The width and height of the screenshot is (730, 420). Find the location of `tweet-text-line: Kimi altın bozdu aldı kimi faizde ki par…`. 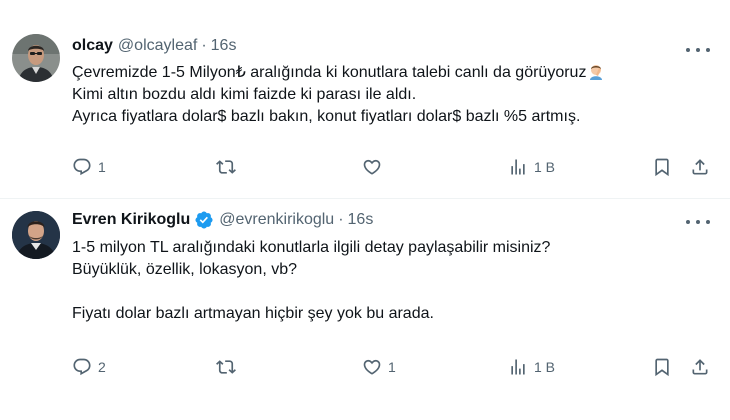

tweet-text-line: Kimi altın bozdu aldı kimi faizde ki par… is located at coordinates (244, 94).